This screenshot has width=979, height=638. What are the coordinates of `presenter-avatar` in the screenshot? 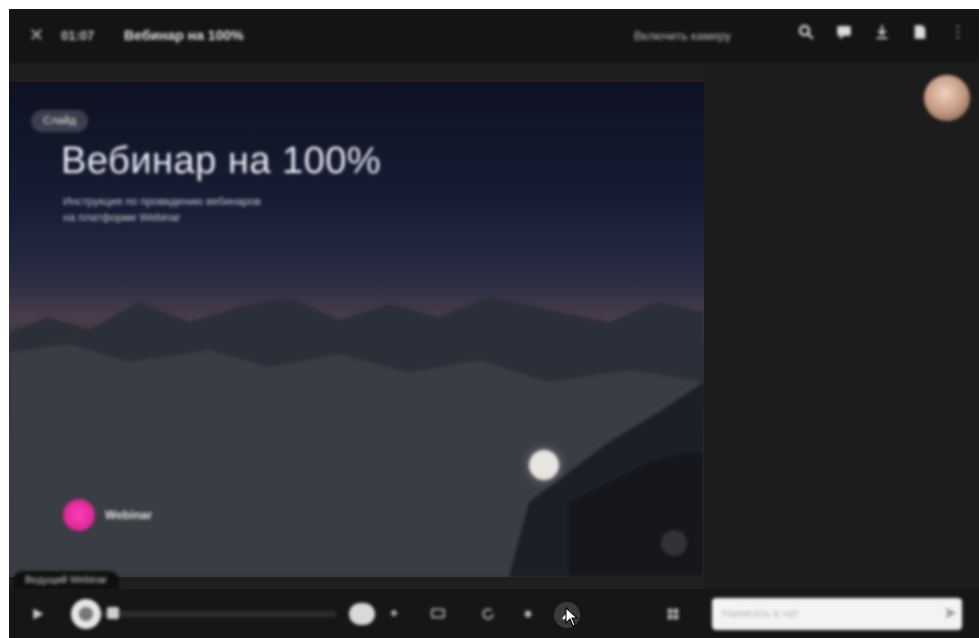 It's located at (947, 98).